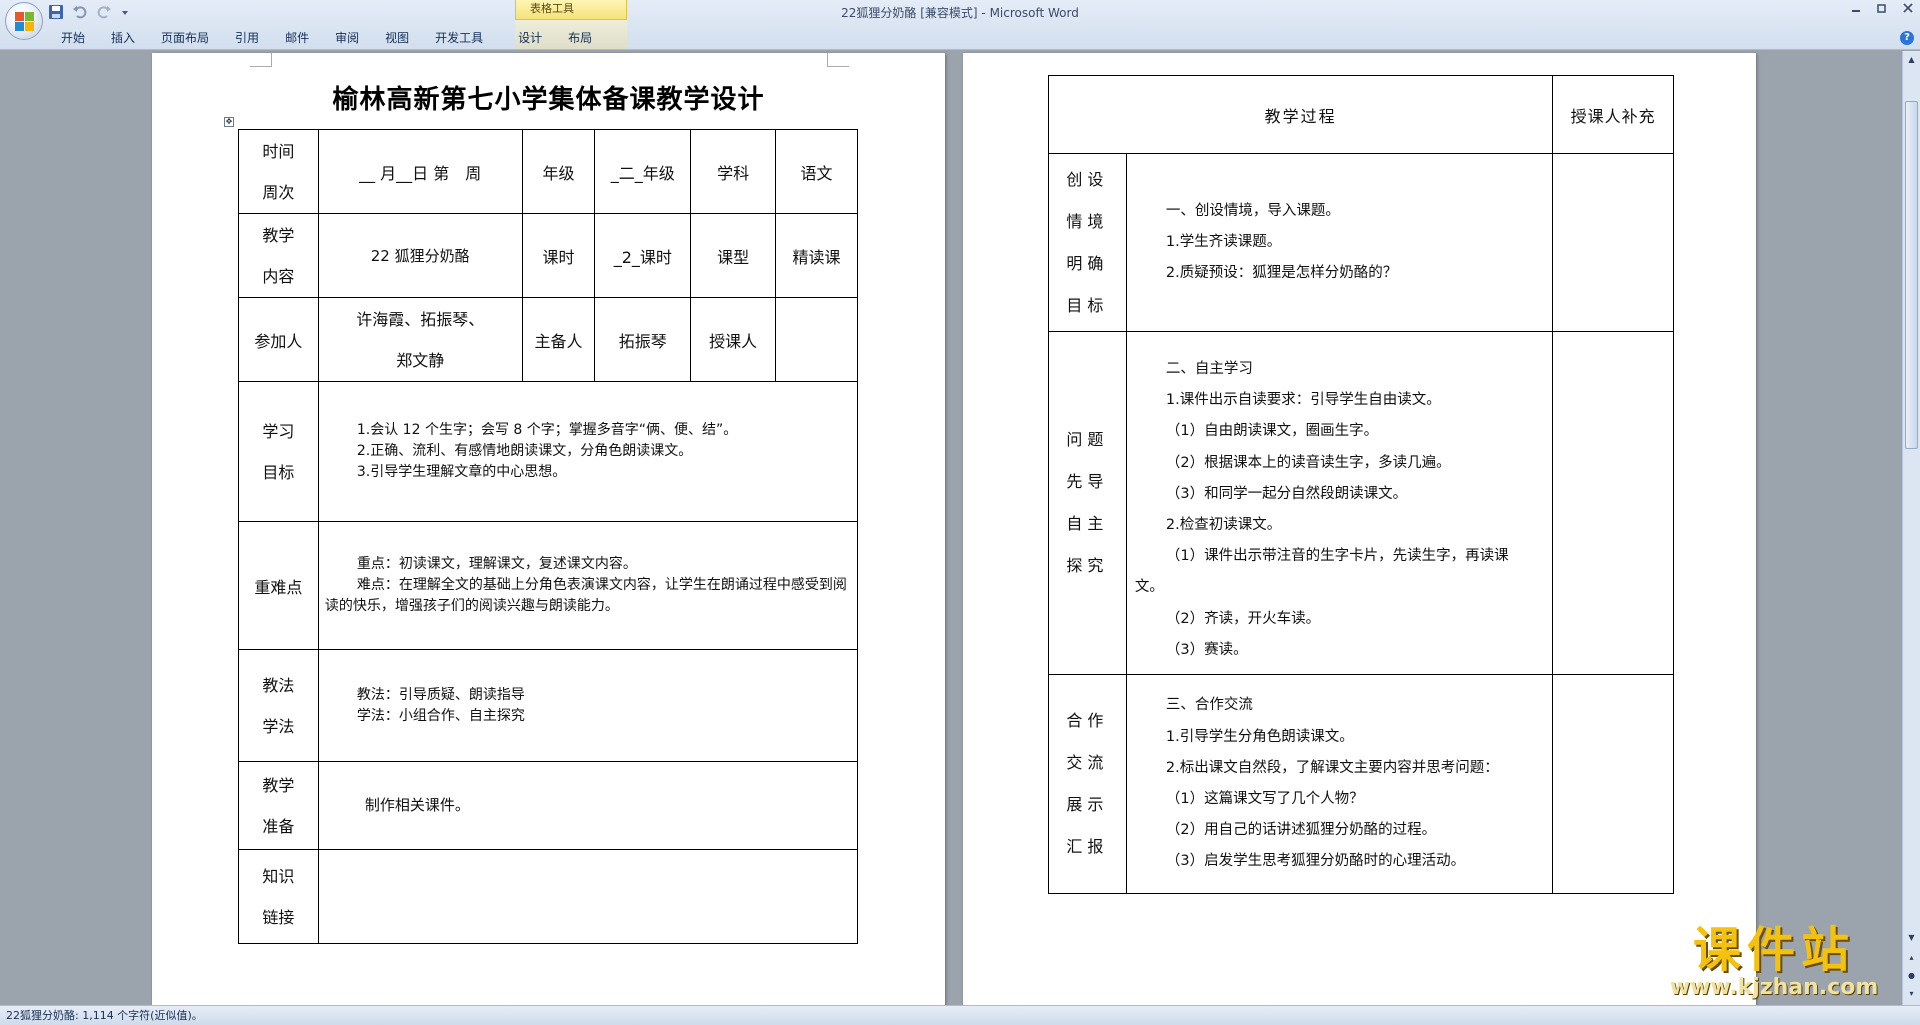 This screenshot has height=1025, width=1920. I want to click on type-value-cell: 精读课, so click(816, 255).